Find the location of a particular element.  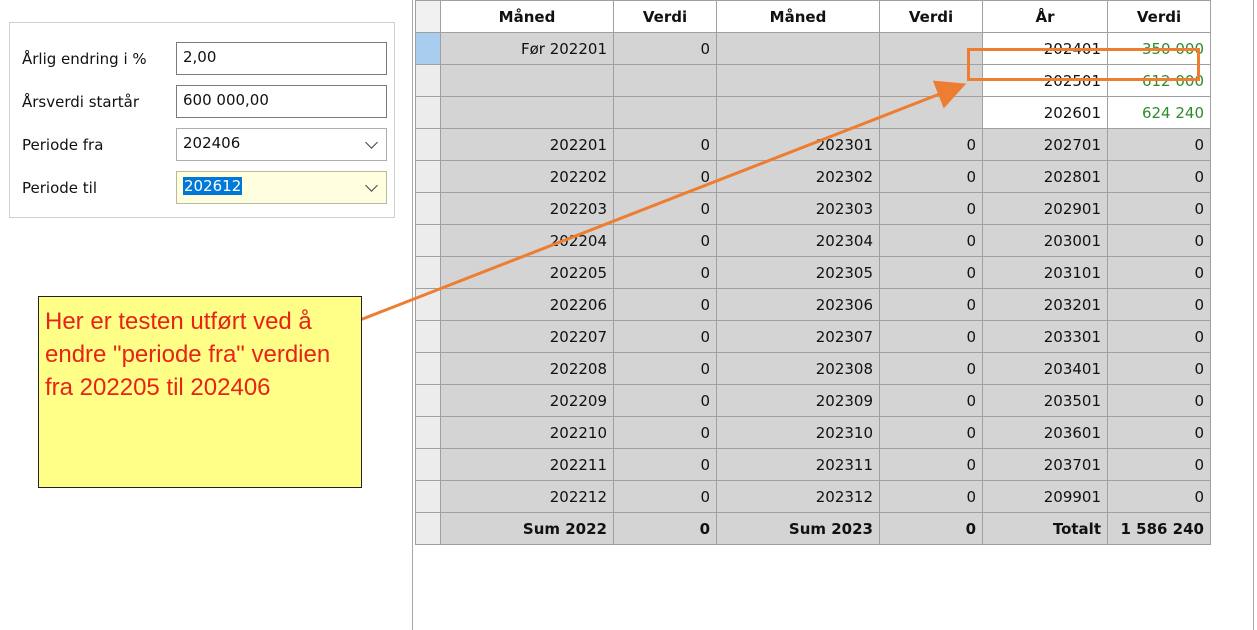

cell-month-1: 202210 is located at coordinates (527, 432).